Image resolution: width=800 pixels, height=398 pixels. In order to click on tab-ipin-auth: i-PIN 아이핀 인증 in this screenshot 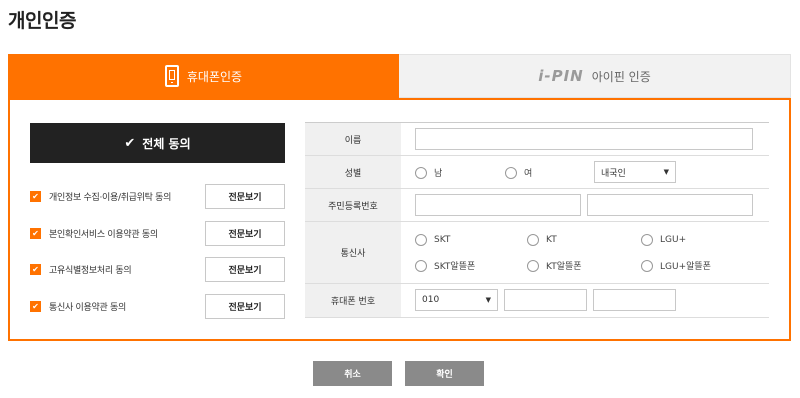, I will do `click(595, 76)`.